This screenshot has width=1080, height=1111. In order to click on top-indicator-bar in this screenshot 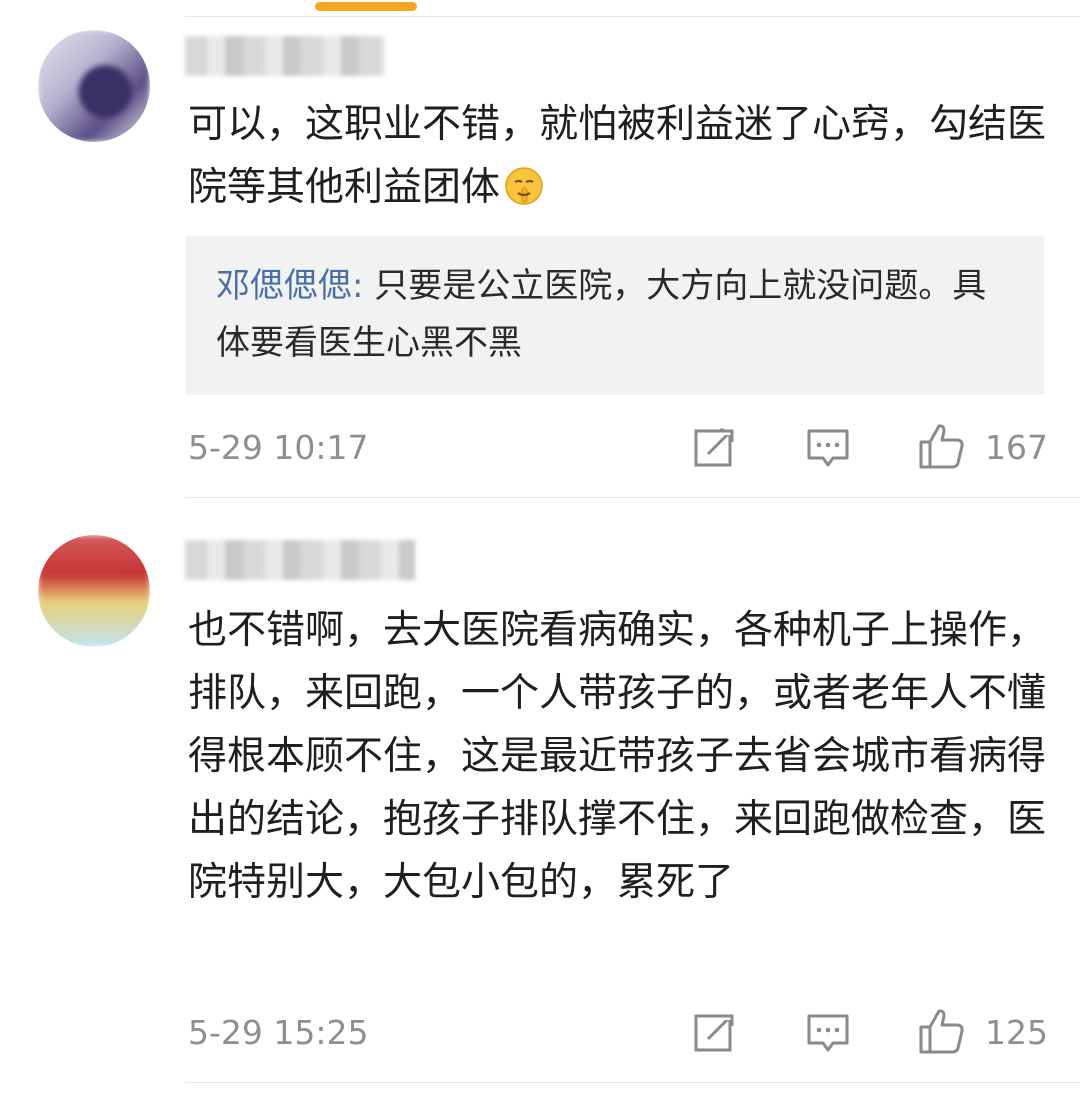, I will do `click(366, 6)`.